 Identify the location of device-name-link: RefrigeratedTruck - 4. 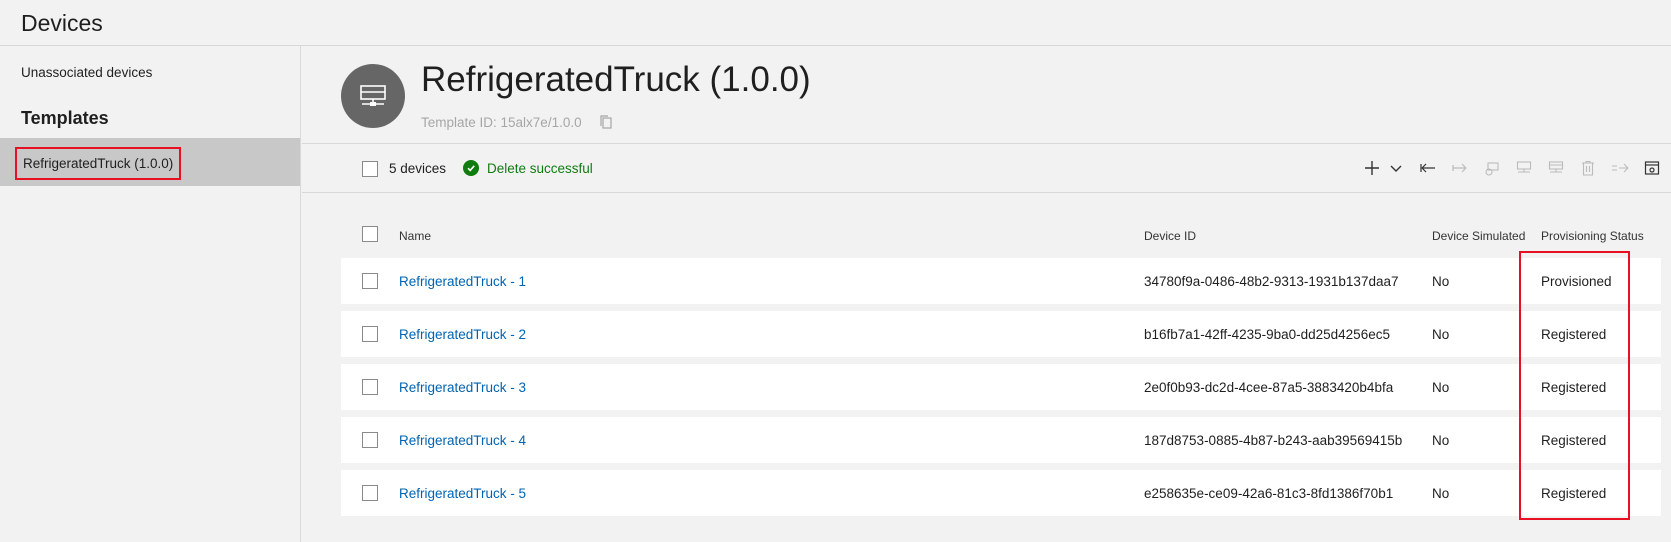
(462, 440).